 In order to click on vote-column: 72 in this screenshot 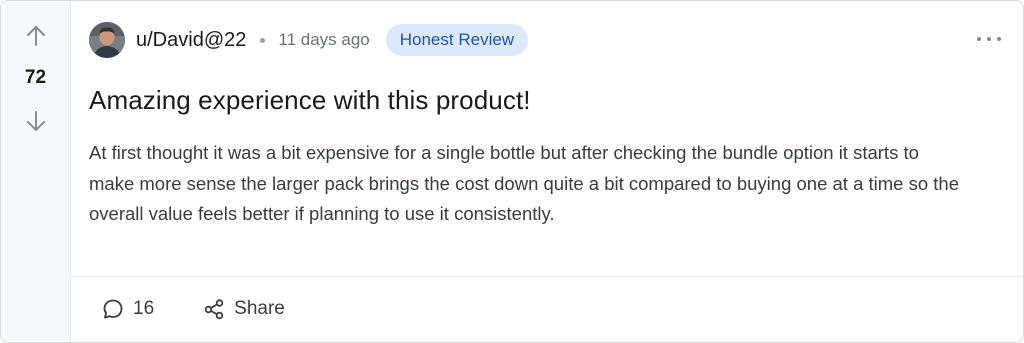, I will do `click(36, 171)`.